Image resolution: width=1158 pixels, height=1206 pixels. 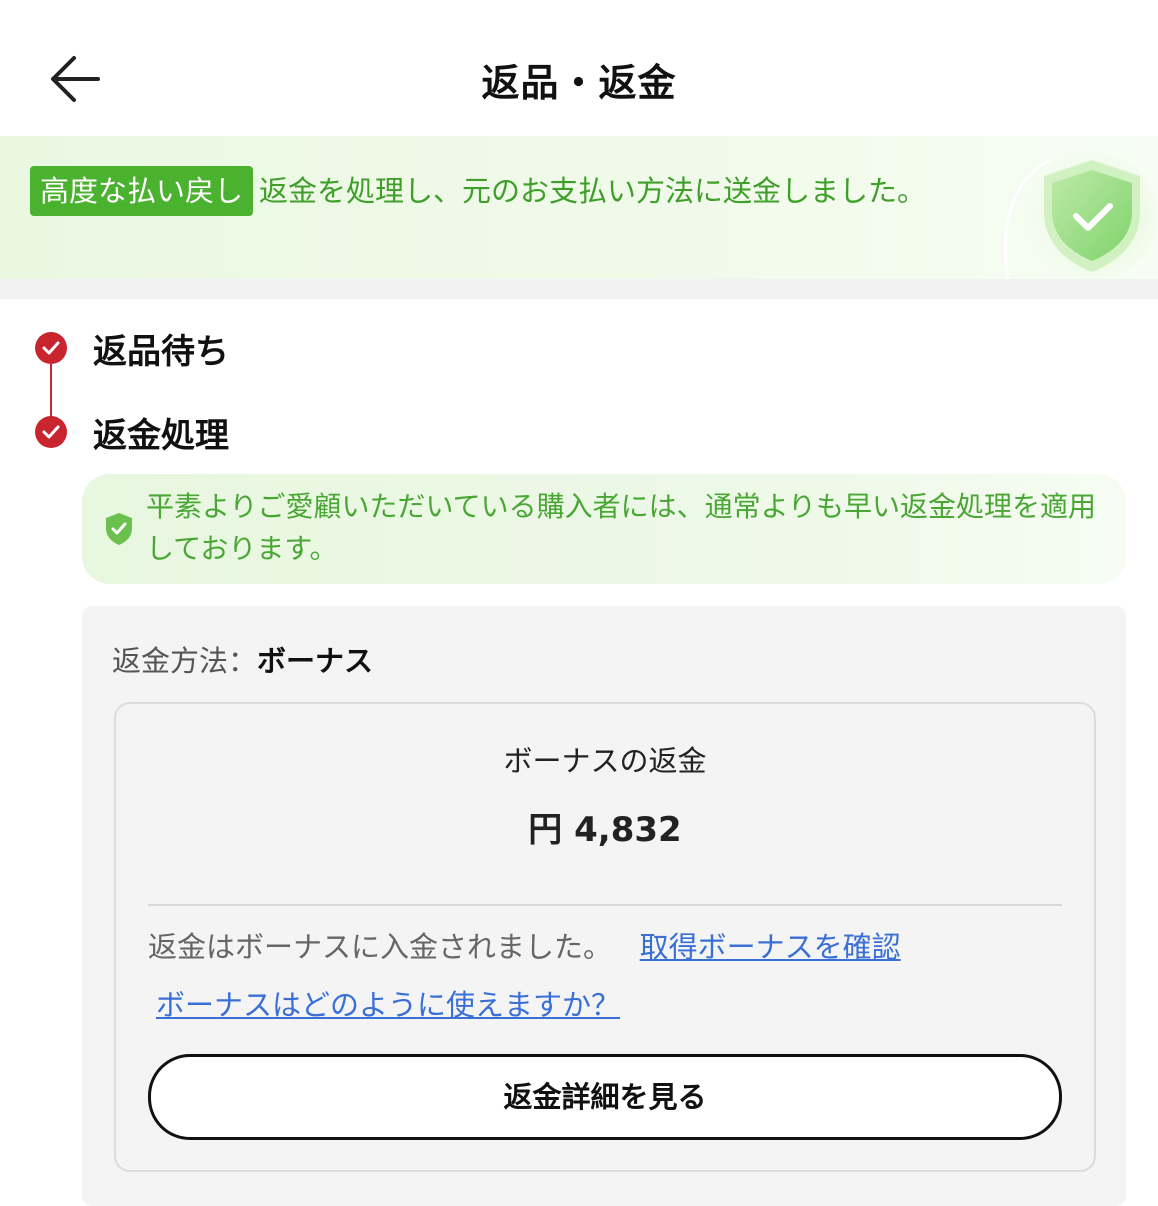 I want to click on credited-message-row: 返金はボーナスに入金されました。 取得ボーナスを確認, so click(x=524, y=945).